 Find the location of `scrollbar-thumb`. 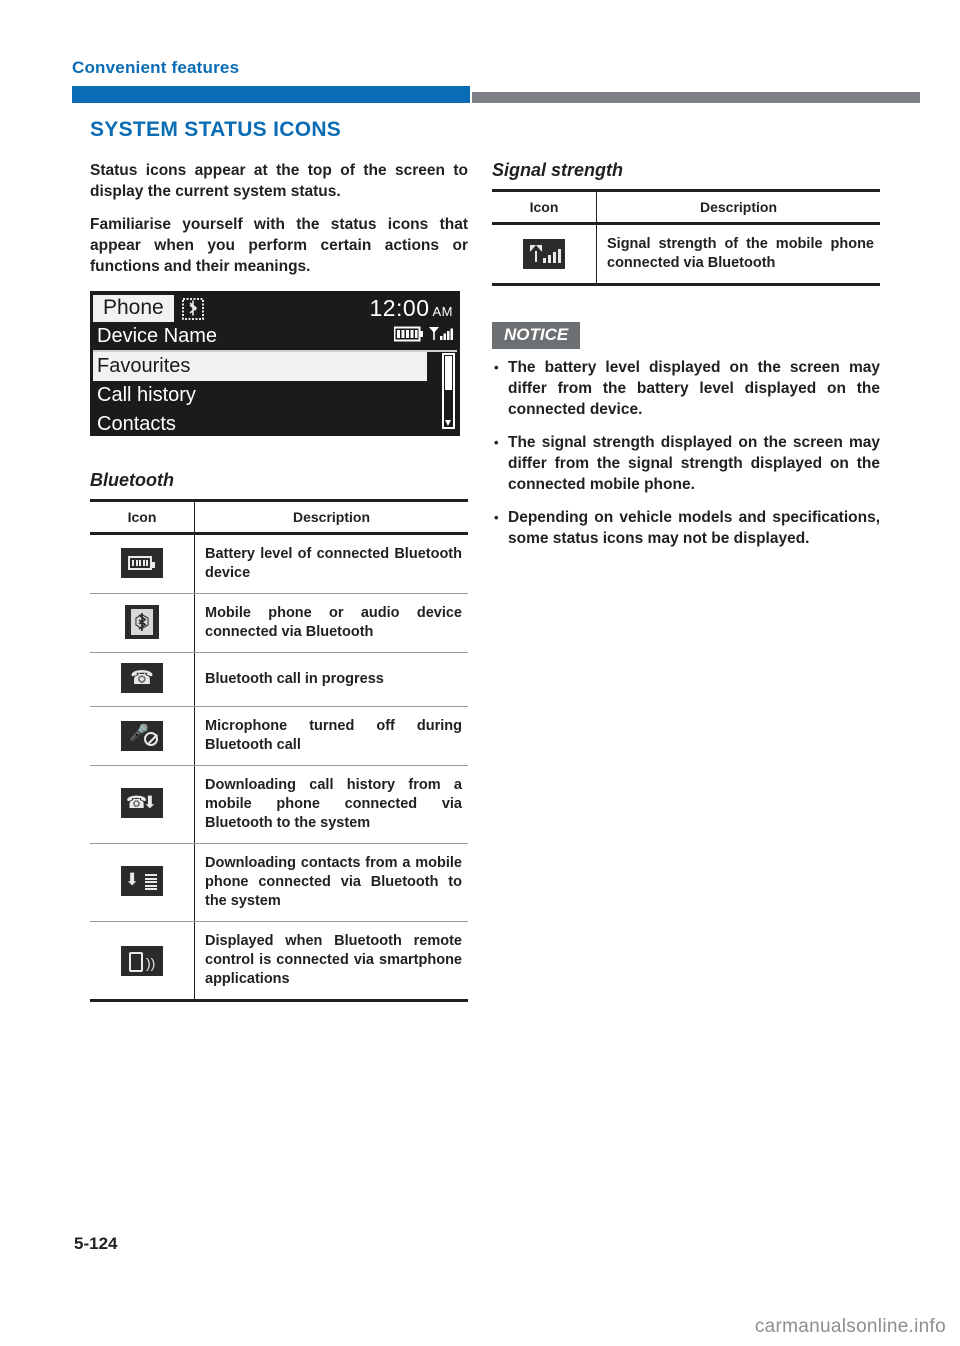

scrollbar-thumb is located at coordinates (448, 373).